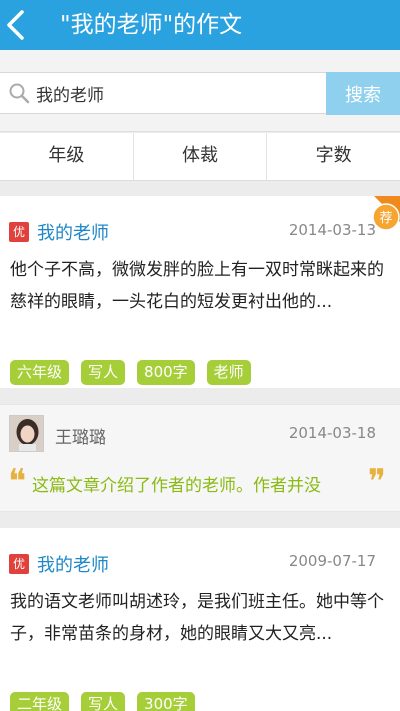 The height and width of the screenshot is (711, 400). What do you see at coordinates (332, 230) in the screenshot?
I see `essay-date: 2014-03-13` at bounding box center [332, 230].